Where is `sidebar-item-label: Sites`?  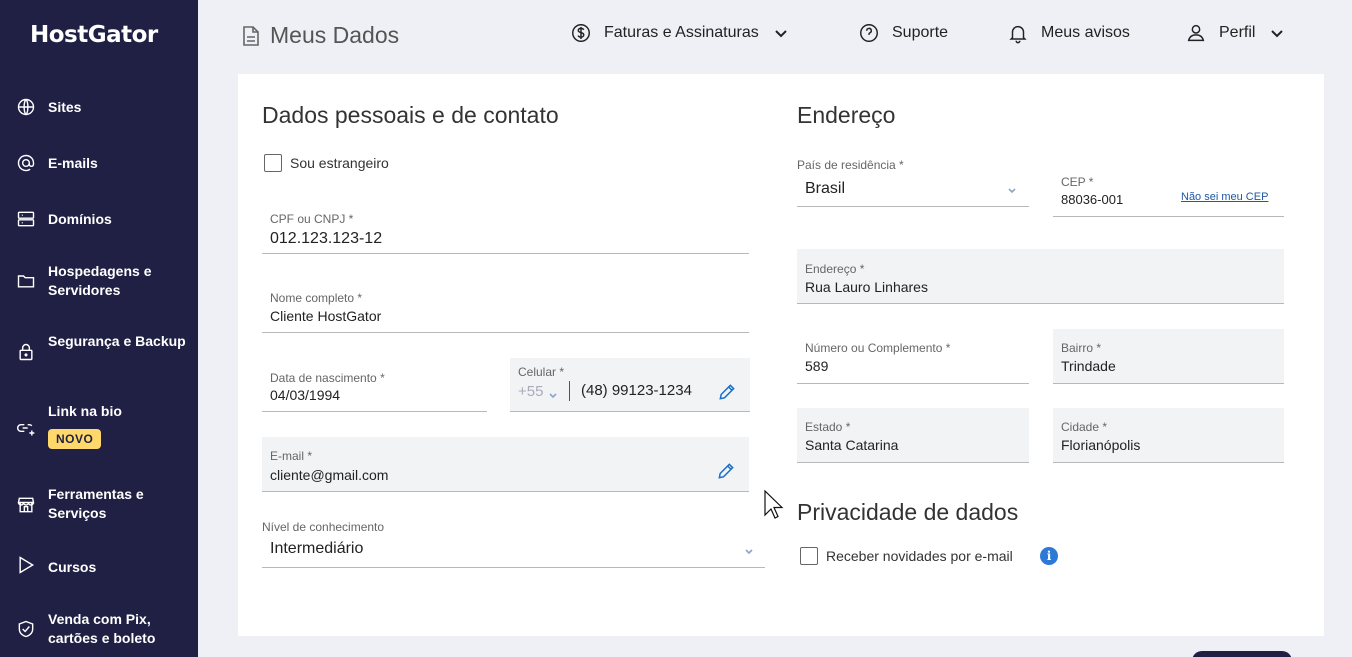
sidebar-item-label: Sites is located at coordinates (65, 106).